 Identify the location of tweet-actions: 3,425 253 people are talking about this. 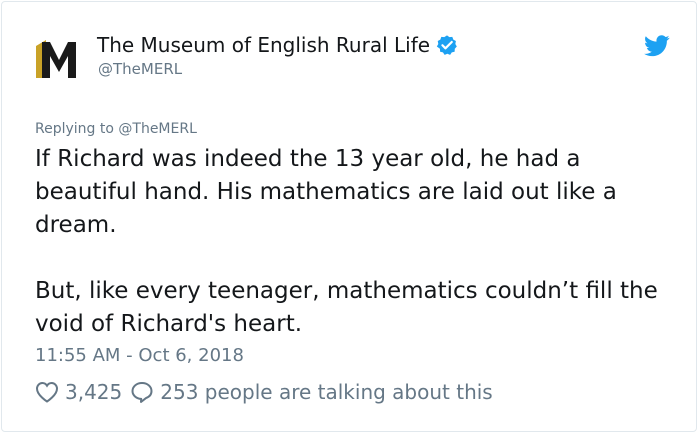
(268, 392).